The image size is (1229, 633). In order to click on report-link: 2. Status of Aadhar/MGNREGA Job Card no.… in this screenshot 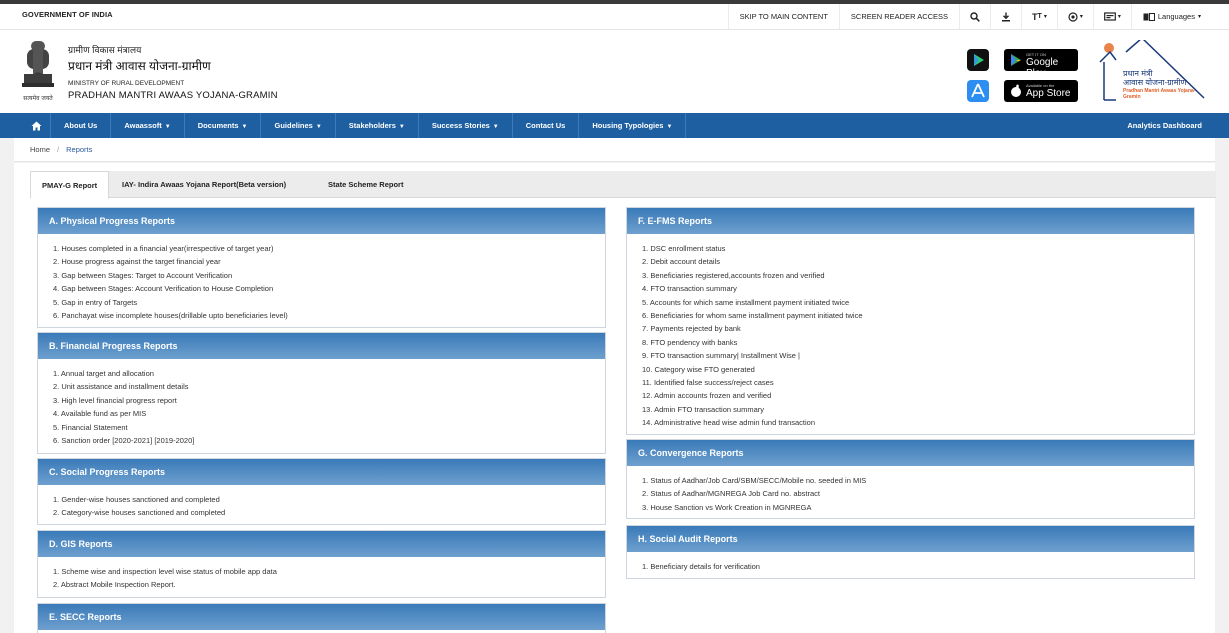, I will do `click(918, 493)`.